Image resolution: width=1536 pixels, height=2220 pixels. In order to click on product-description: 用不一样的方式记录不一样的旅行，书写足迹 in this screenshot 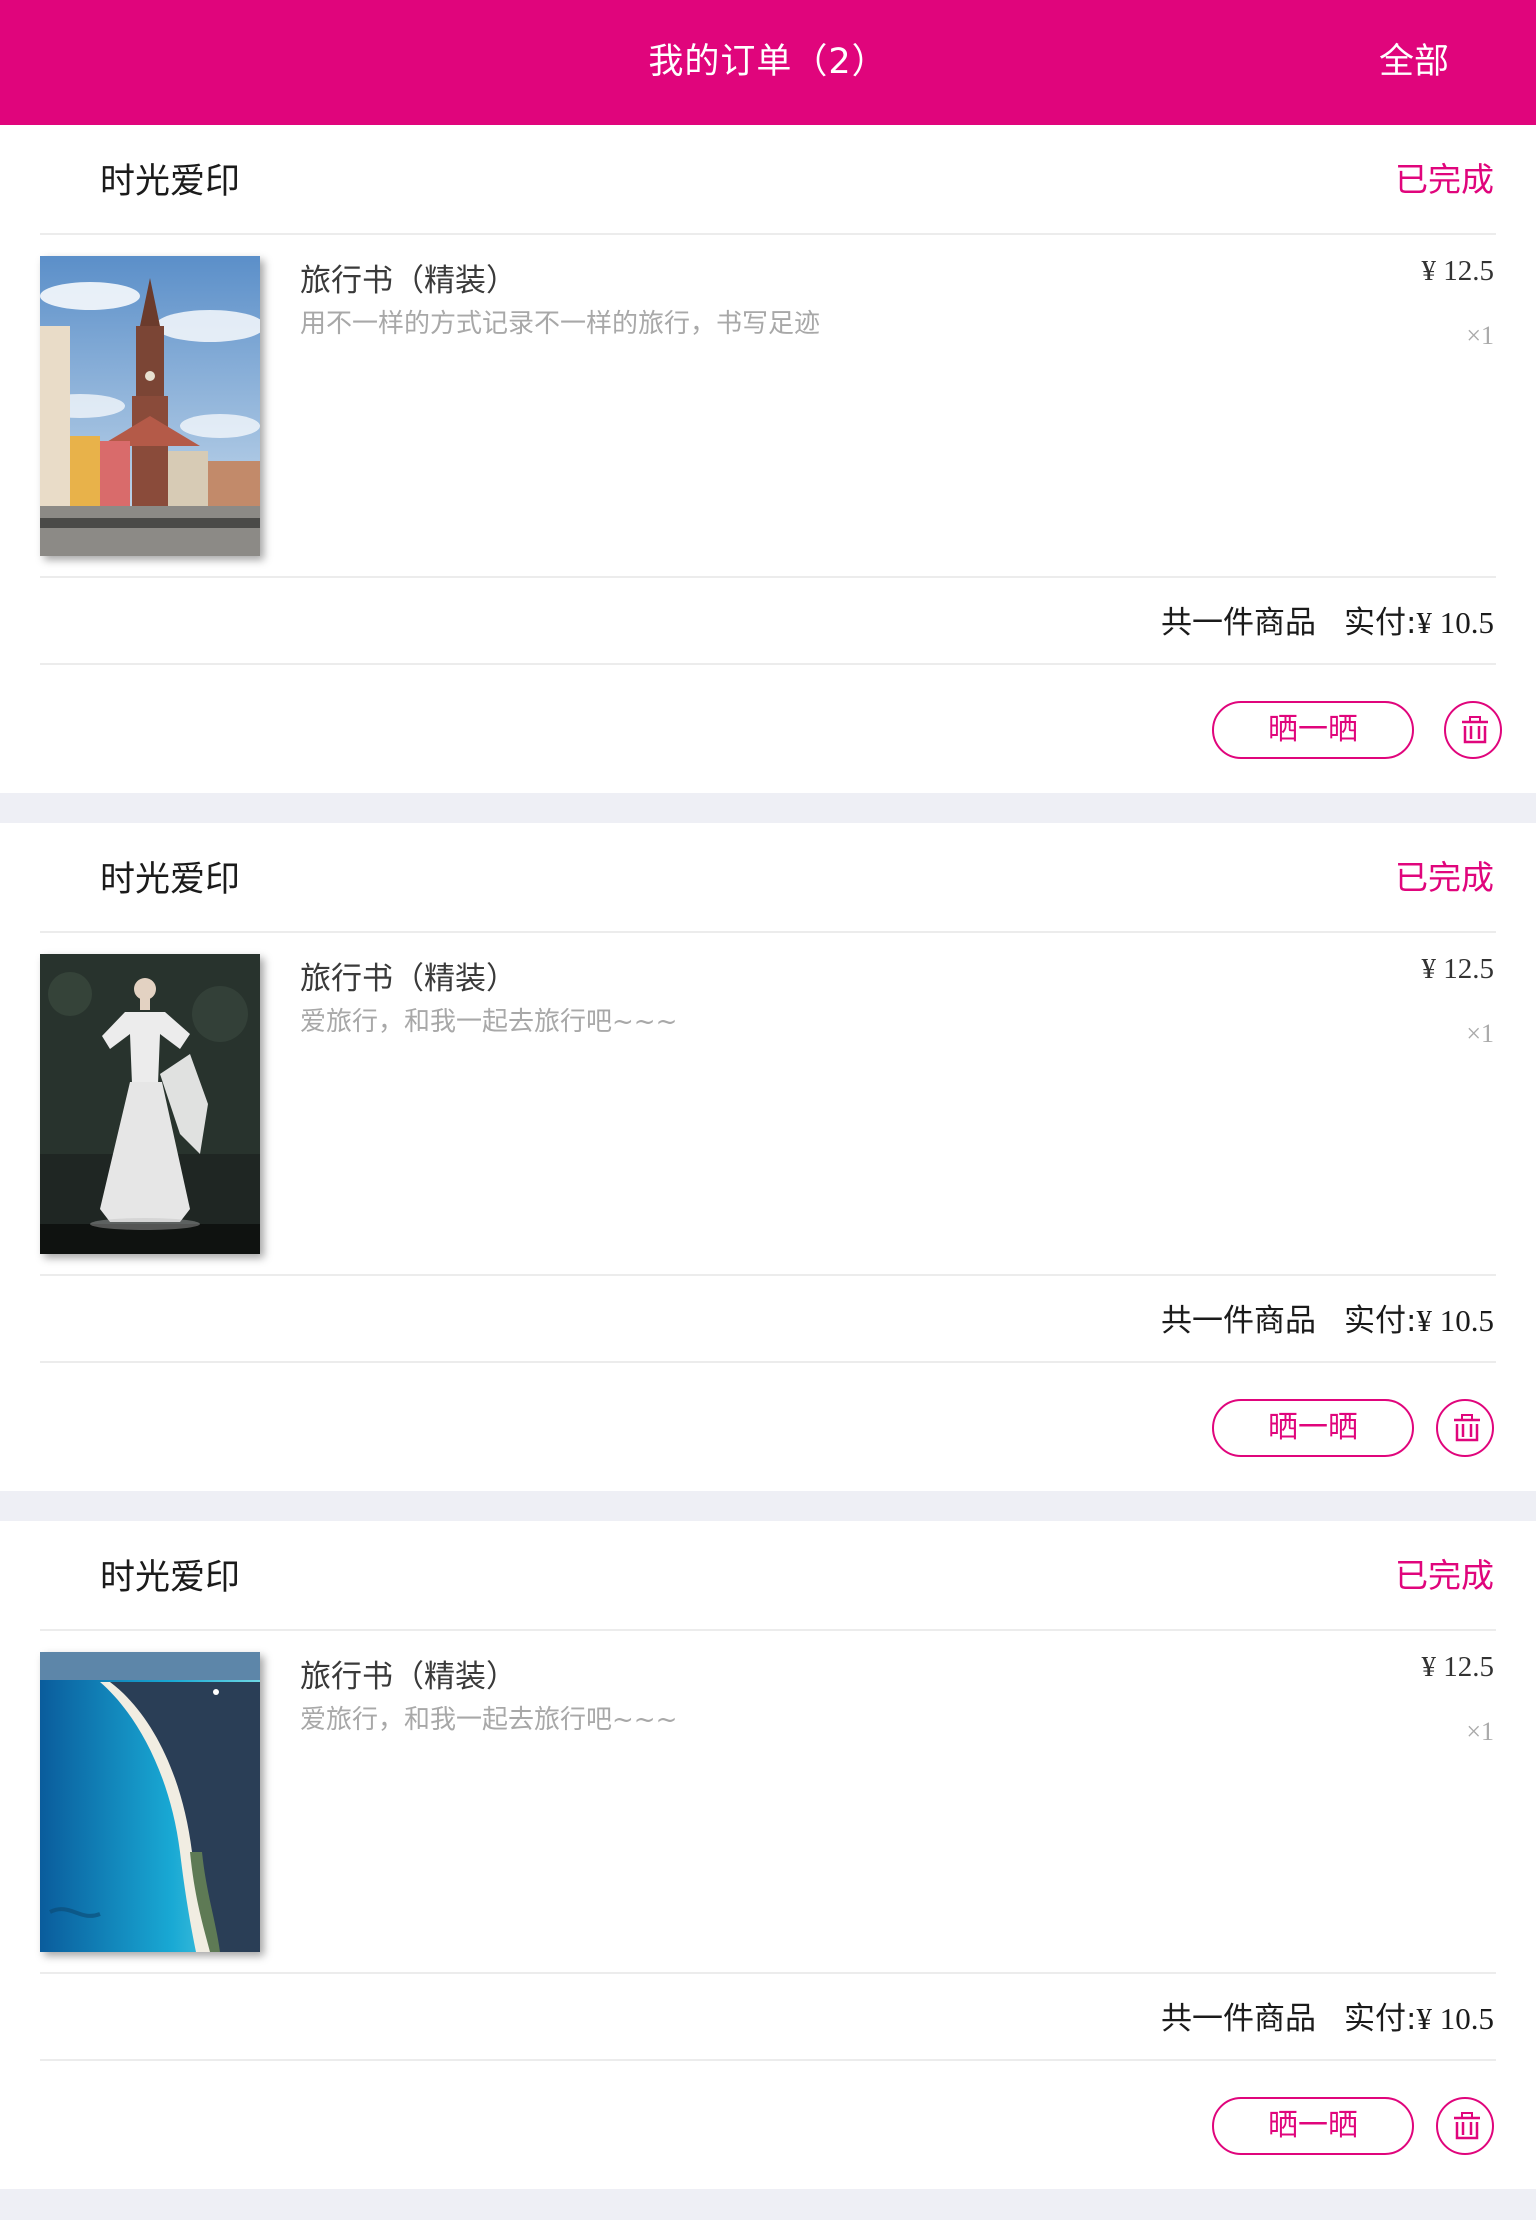, I will do `click(560, 324)`.